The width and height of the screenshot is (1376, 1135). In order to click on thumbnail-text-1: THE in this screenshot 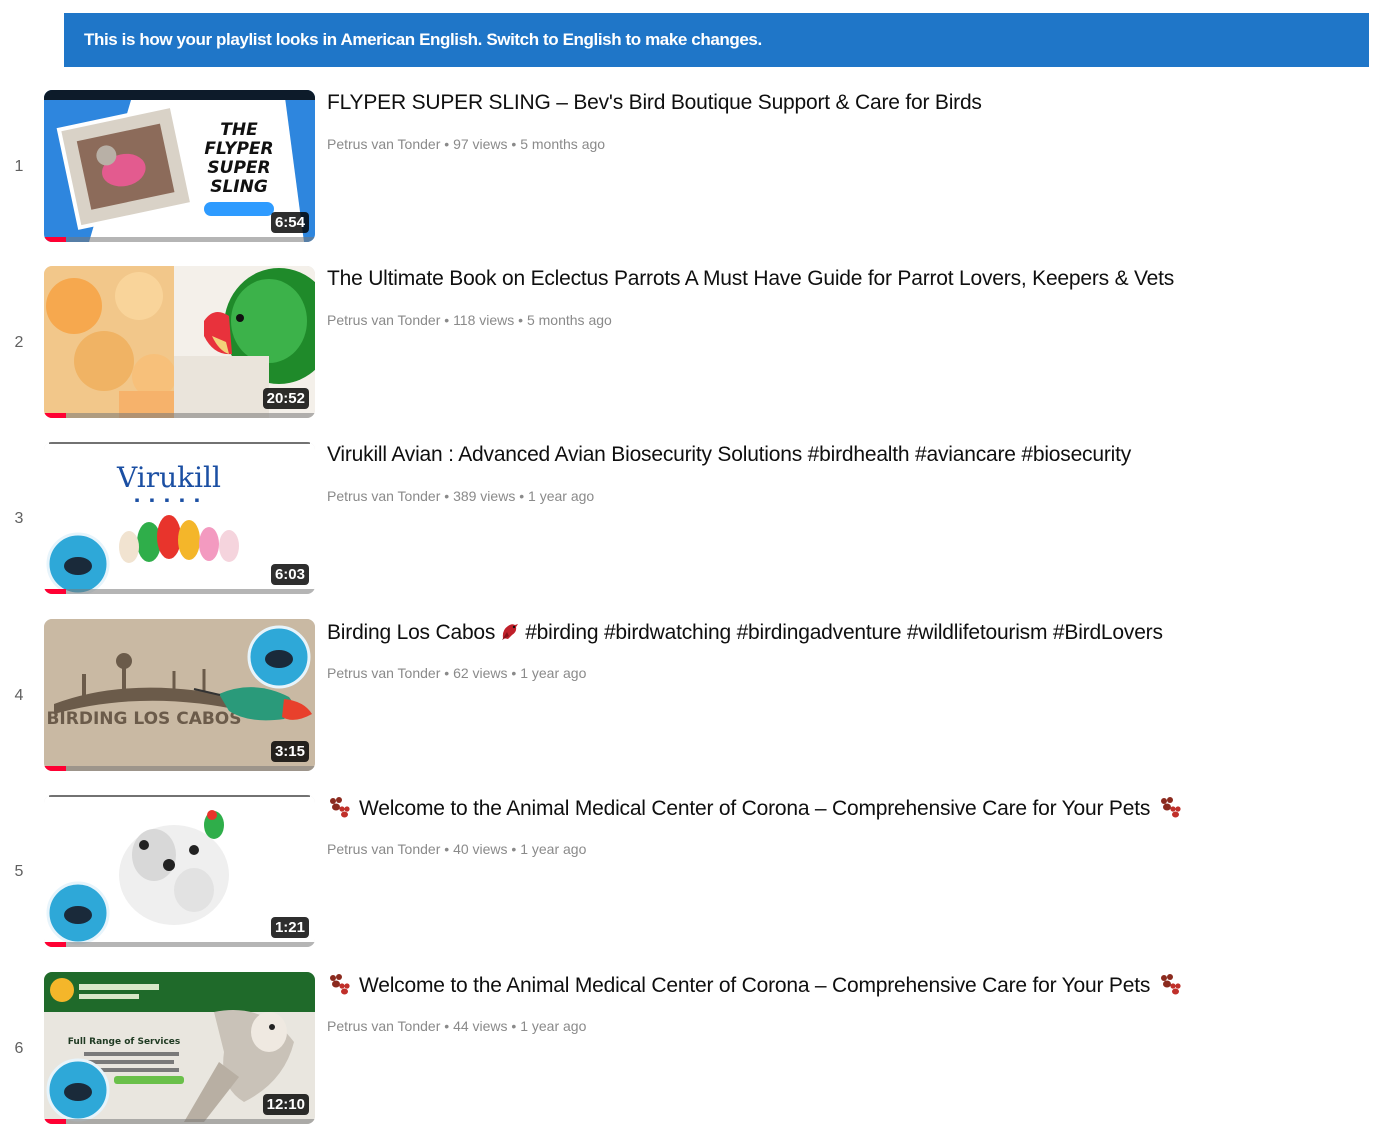, I will do `click(239, 130)`.